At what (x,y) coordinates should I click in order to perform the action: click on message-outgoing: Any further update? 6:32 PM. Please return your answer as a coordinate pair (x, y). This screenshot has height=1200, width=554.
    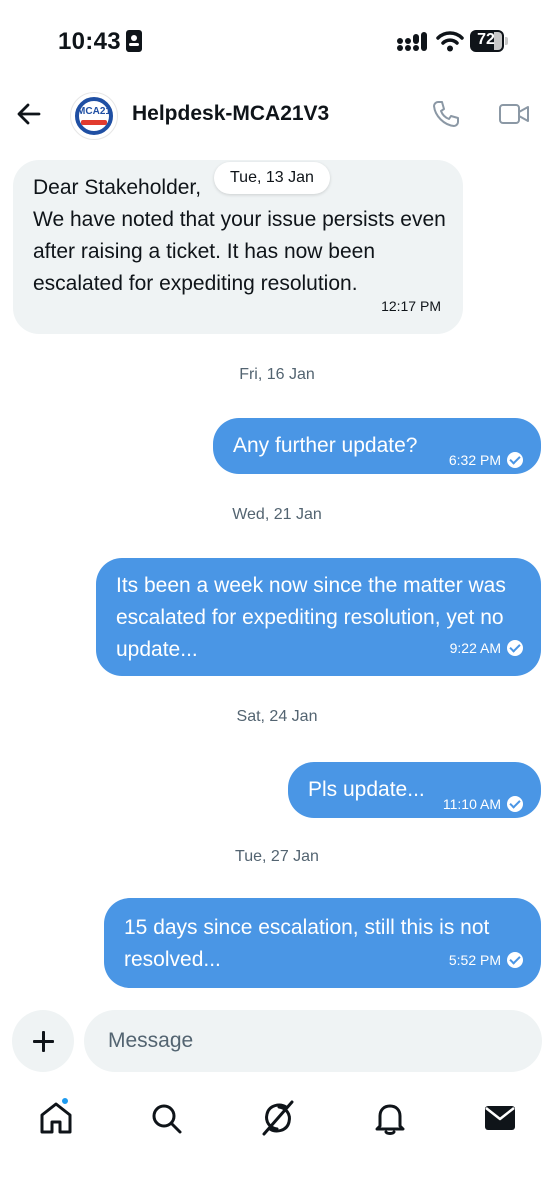
    Looking at the image, I should click on (377, 446).